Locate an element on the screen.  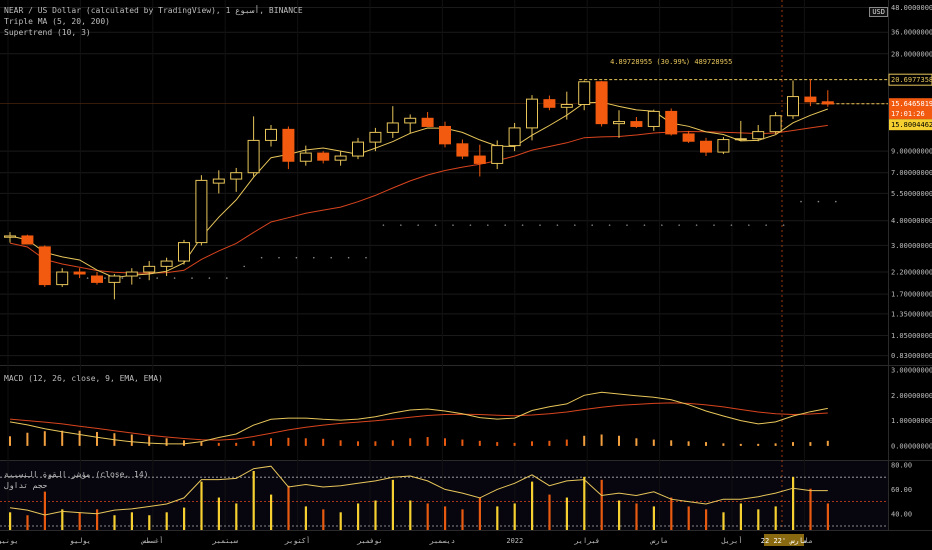
price-tick-label: 7.00000000 is located at coordinates (911, 173).